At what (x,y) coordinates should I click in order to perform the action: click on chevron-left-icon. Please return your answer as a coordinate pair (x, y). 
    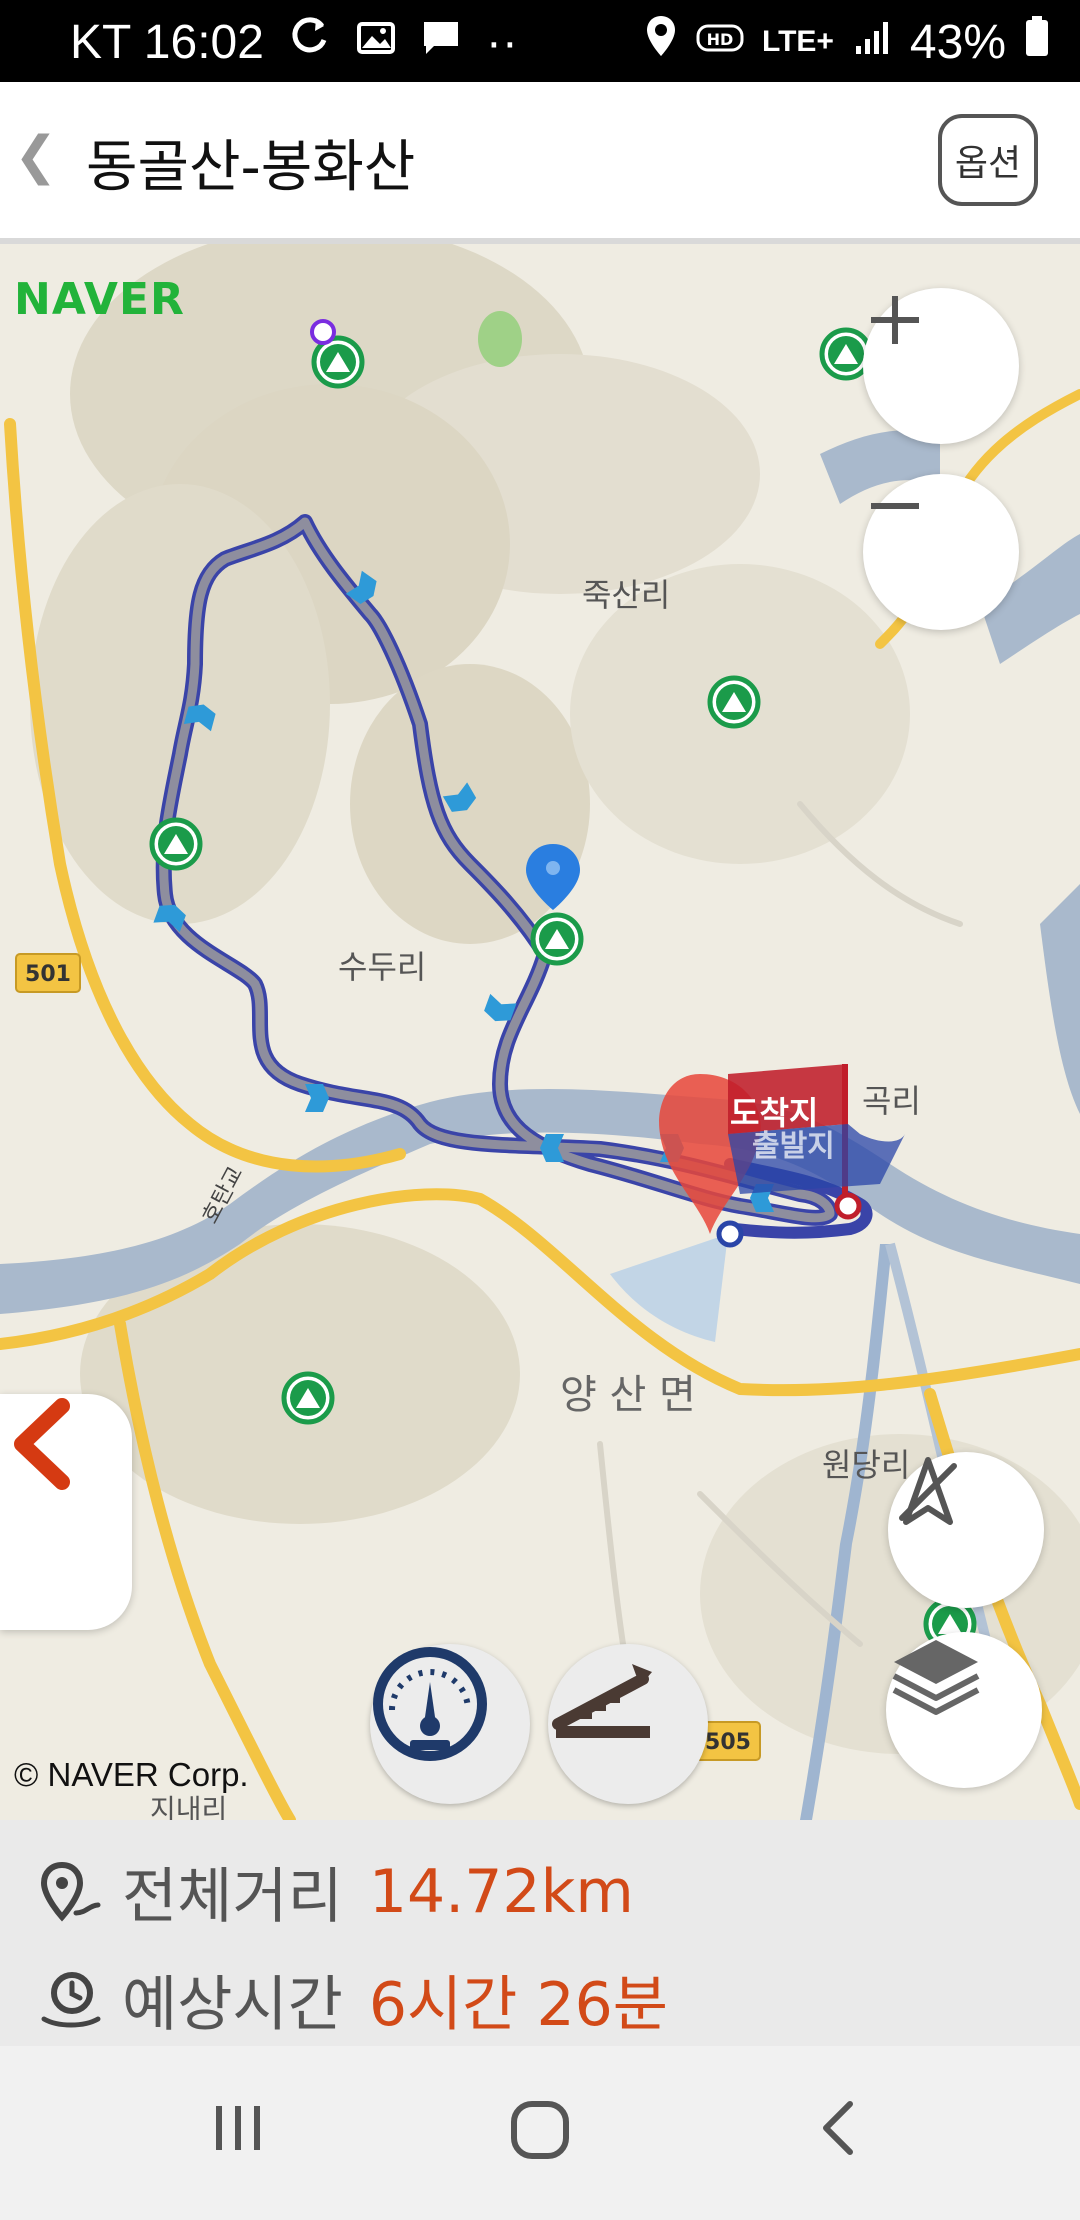
    Looking at the image, I should click on (42, 1444).